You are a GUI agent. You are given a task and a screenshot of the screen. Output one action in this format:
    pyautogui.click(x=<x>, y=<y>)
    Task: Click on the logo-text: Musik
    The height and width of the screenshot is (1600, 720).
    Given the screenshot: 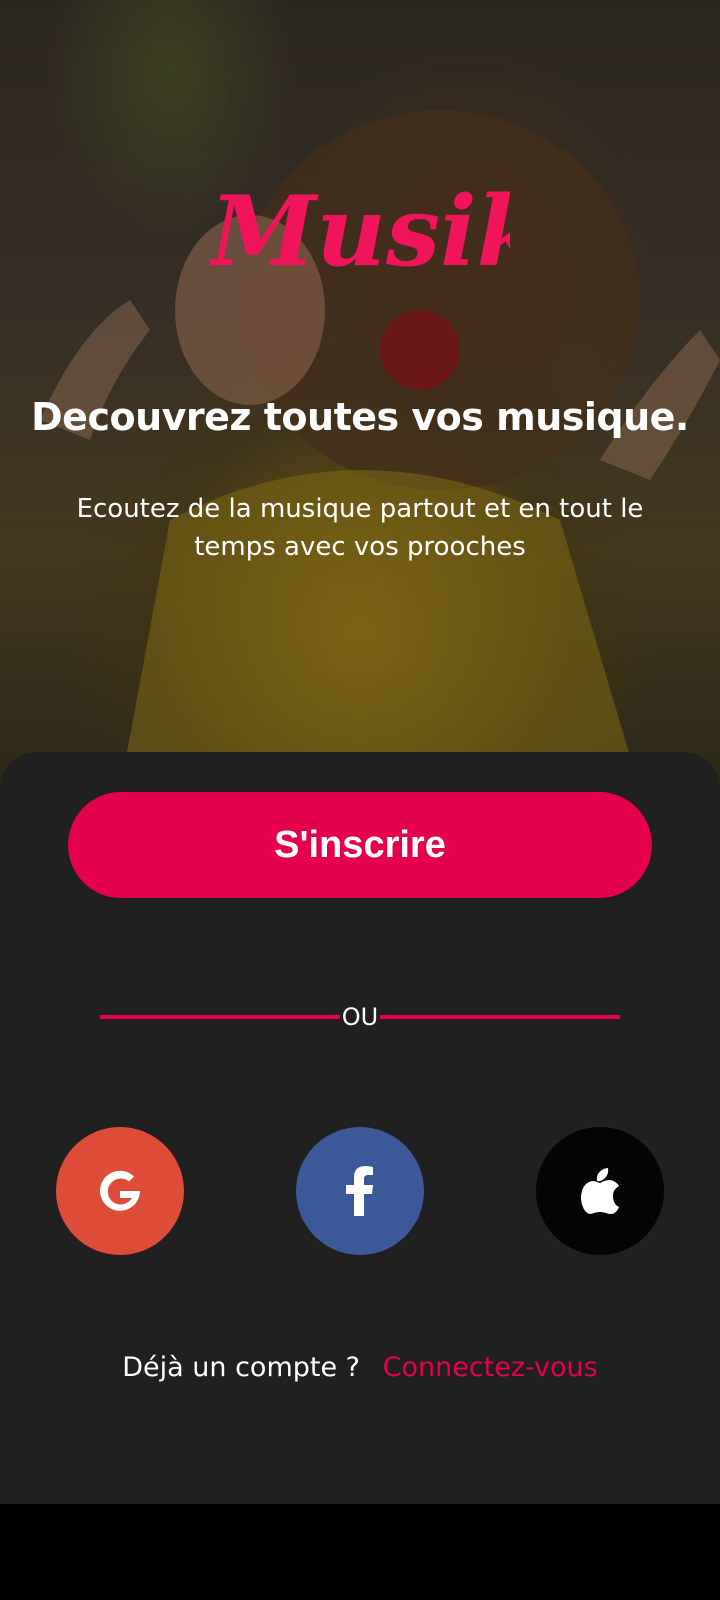 What is the action you would take?
    pyautogui.click(x=360, y=231)
    